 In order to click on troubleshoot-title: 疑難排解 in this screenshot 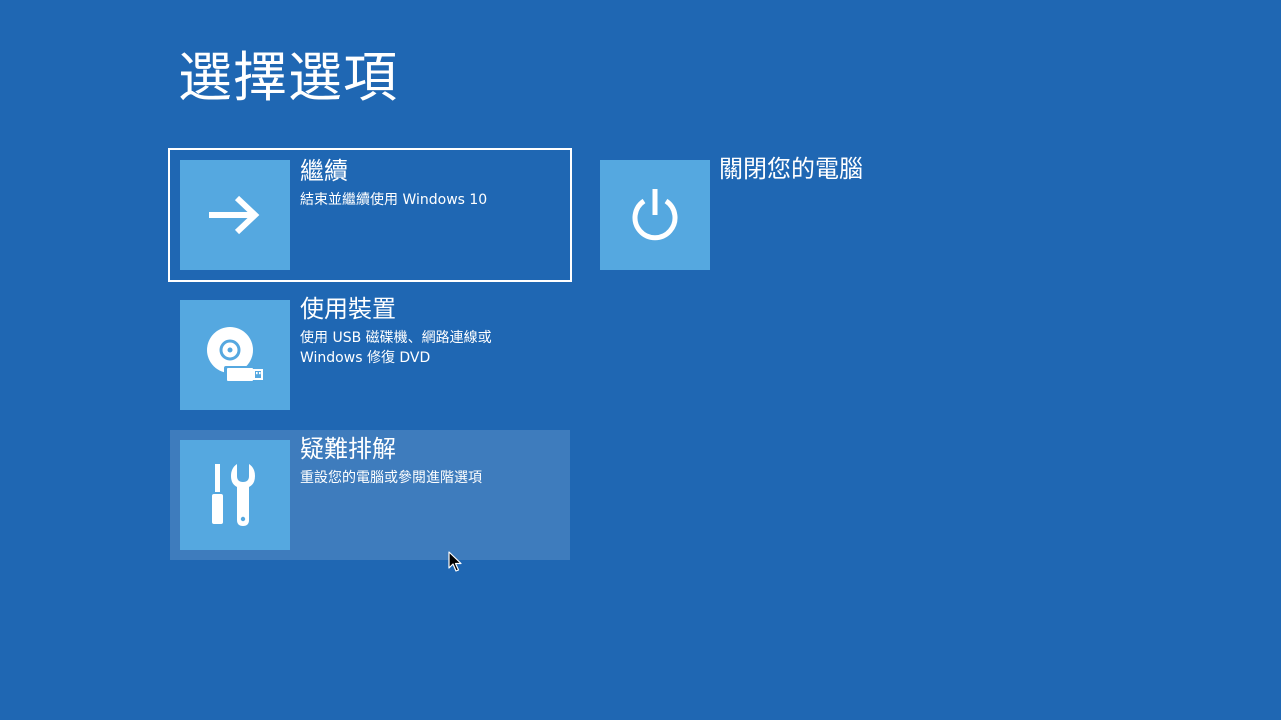, I will do `click(348, 449)`.